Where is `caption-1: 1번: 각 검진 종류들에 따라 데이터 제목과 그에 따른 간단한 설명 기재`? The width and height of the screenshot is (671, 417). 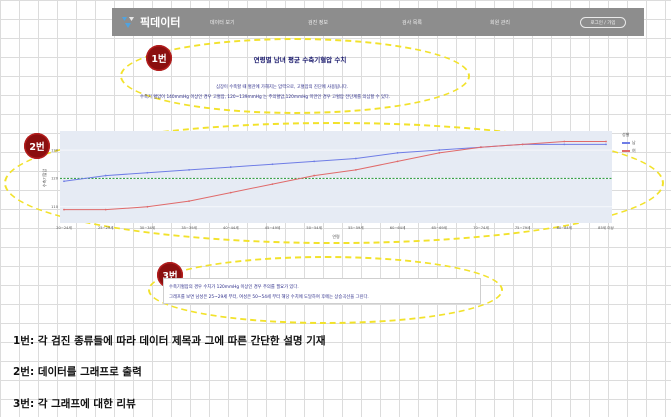 caption-1: 1번: 각 검진 종류들에 따라 데이터 제목과 그에 따른 간단한 설명 기재 is located at coordinates (169, 341).